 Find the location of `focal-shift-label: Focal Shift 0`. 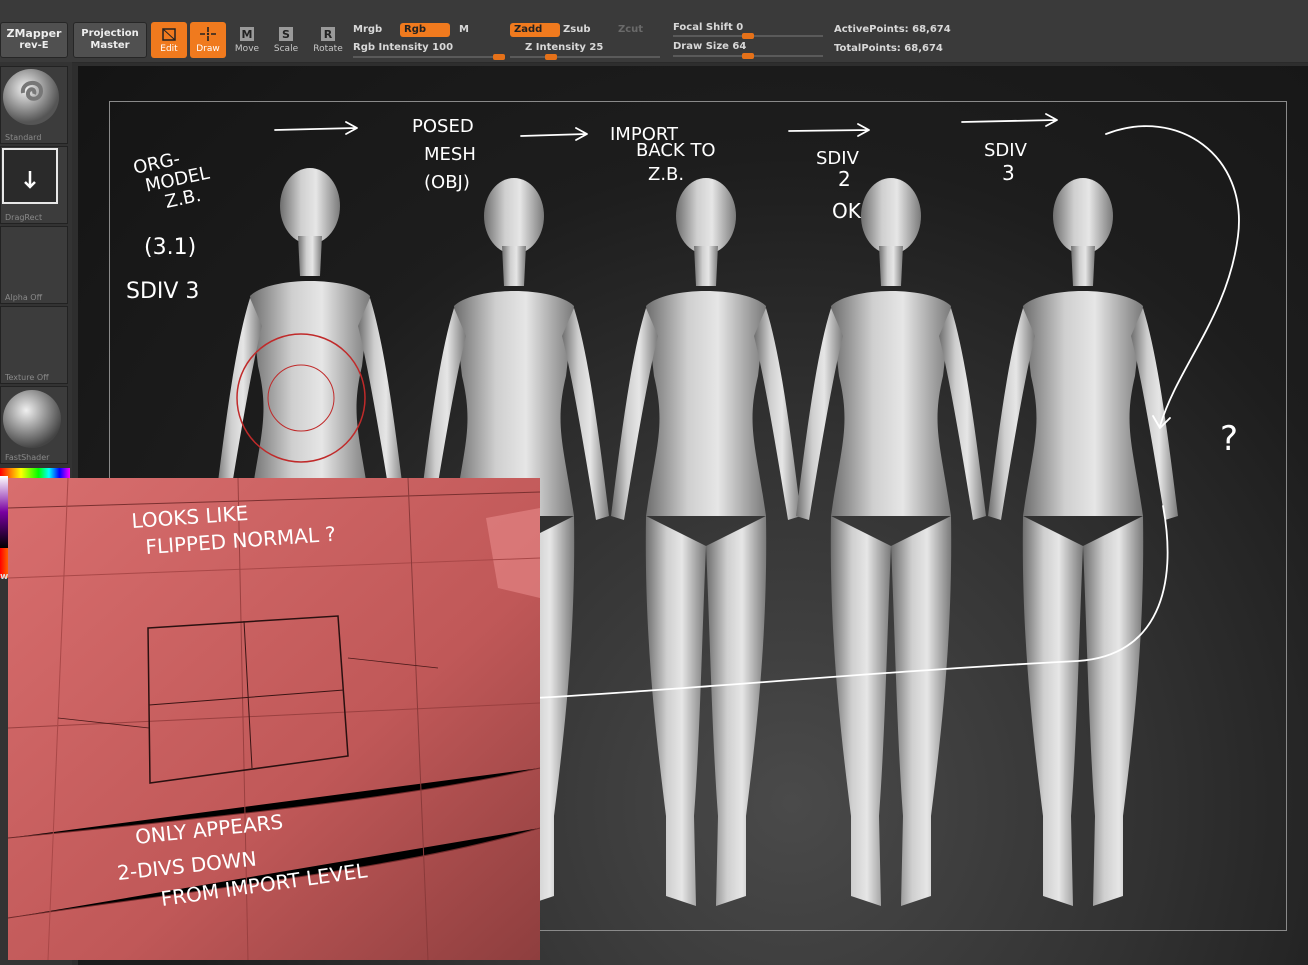

focal-shift-label: Focal Shift 0 is located at coordinates (708, 27).